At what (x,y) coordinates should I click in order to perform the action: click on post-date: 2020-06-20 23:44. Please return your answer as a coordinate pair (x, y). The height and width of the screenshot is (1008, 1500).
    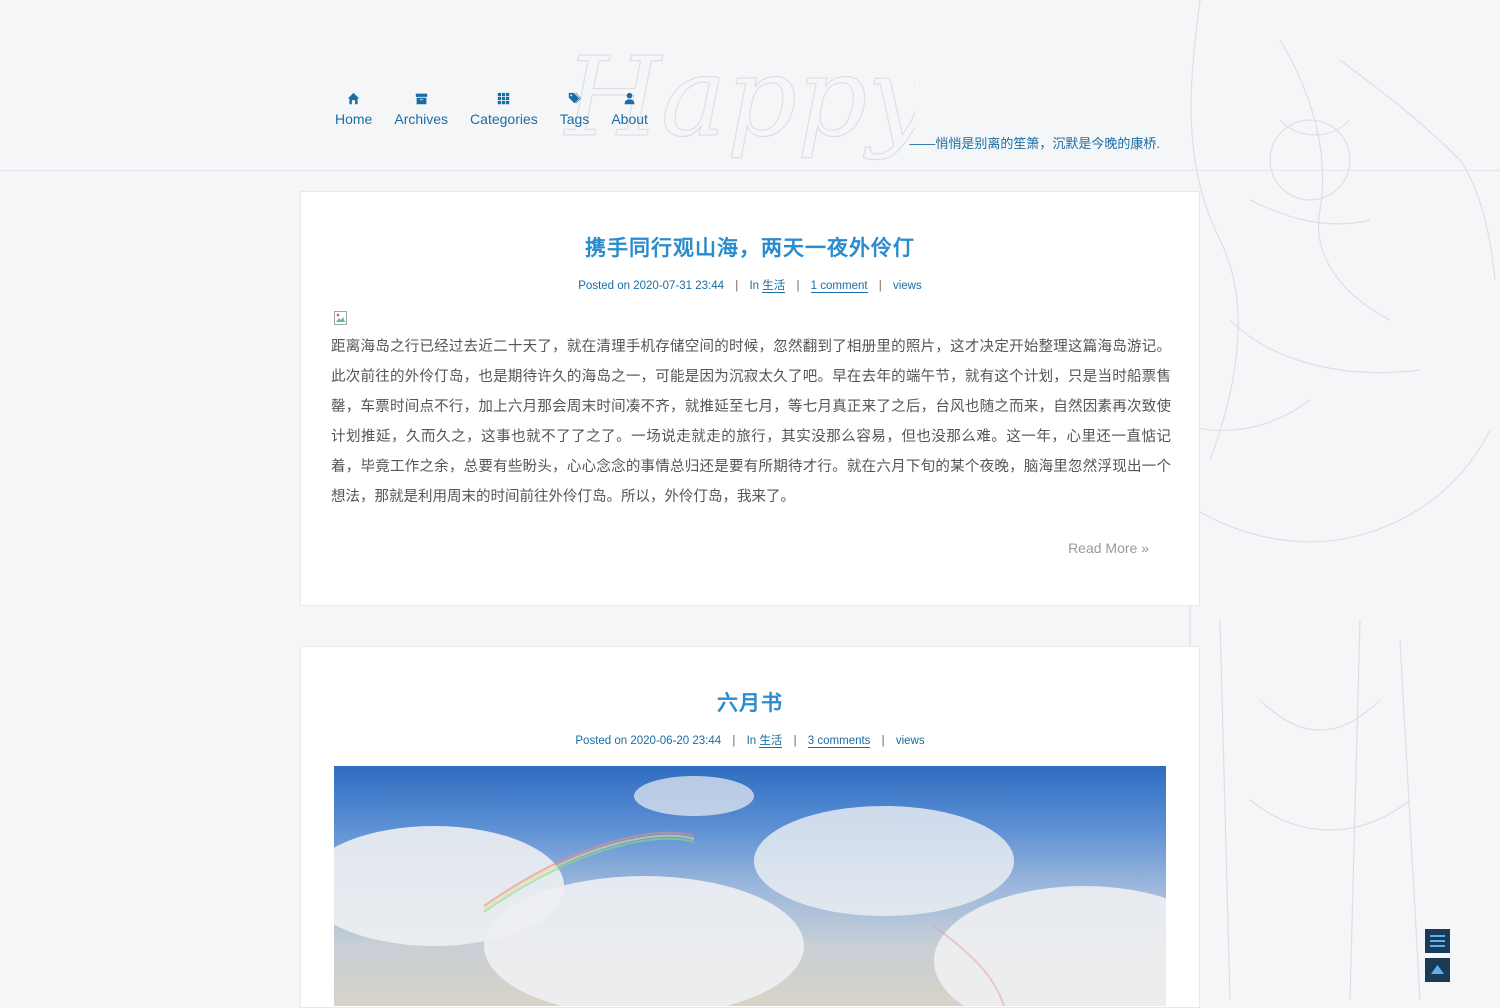
    Looking at the image, I should click on (676, 741).